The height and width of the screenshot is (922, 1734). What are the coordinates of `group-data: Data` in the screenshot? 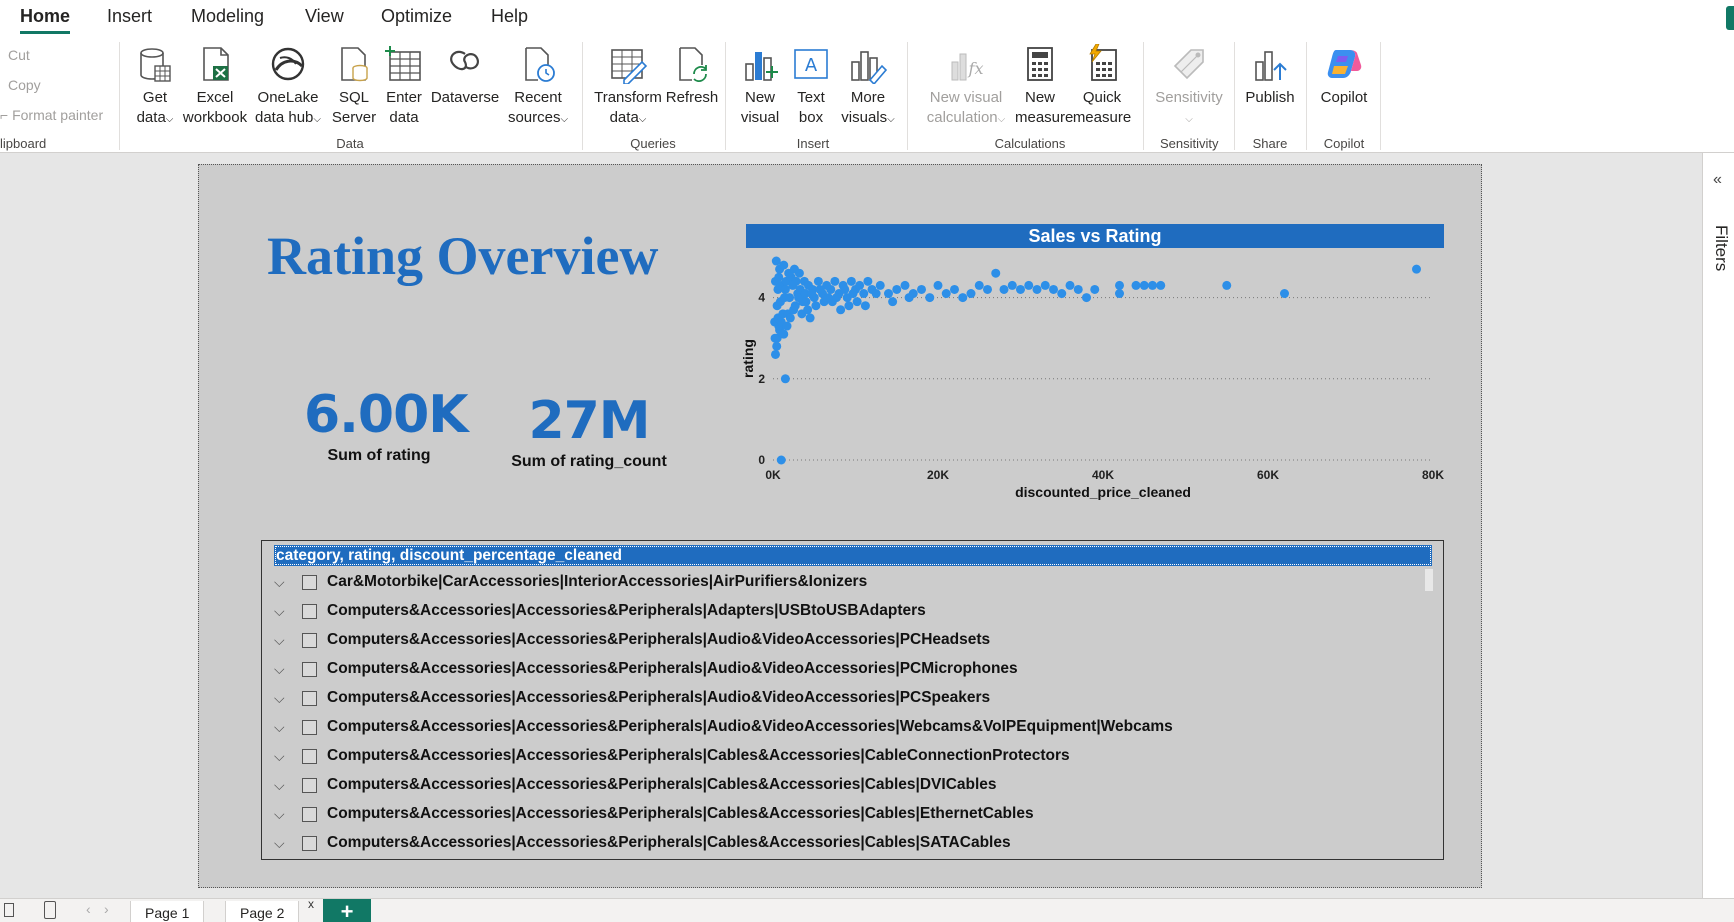 It's located at (350, 143).